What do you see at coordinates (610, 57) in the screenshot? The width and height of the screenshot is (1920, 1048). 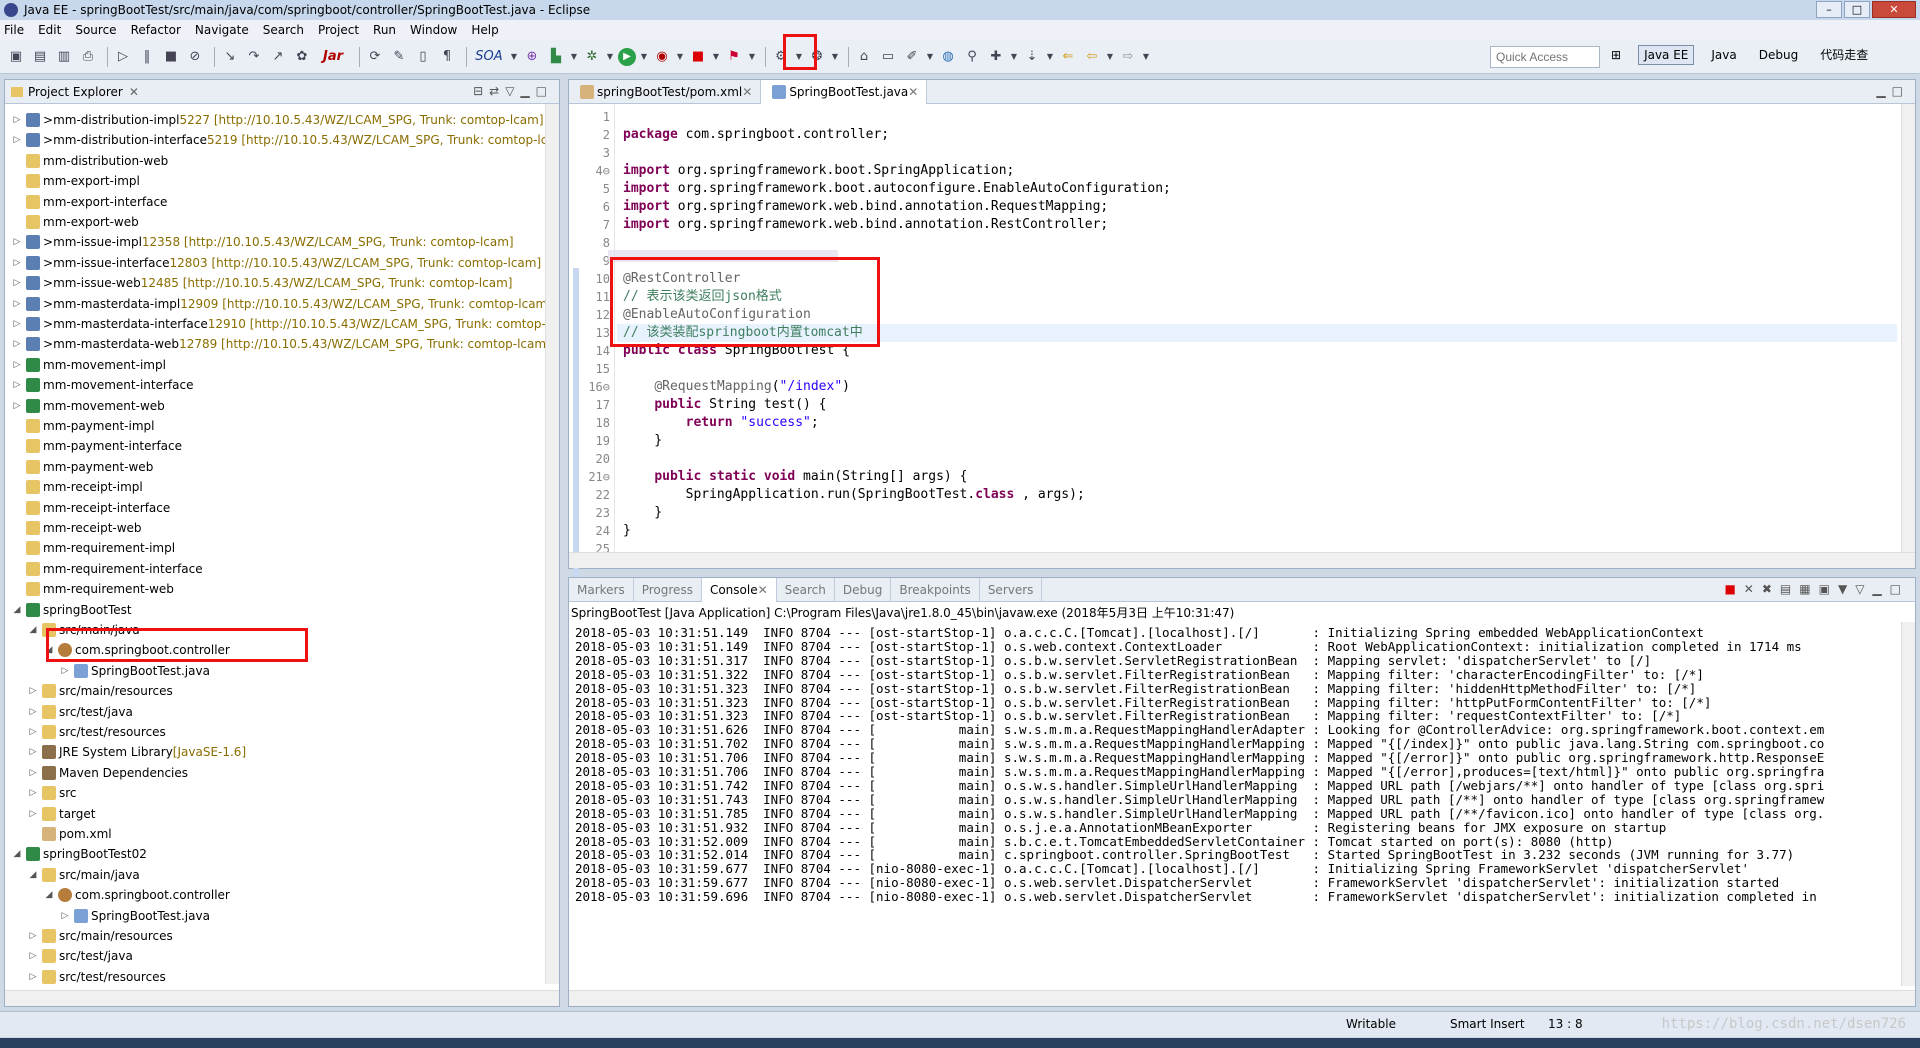 I see `debug-dropdown-icon: ▼` at bounding box center [610, 57].